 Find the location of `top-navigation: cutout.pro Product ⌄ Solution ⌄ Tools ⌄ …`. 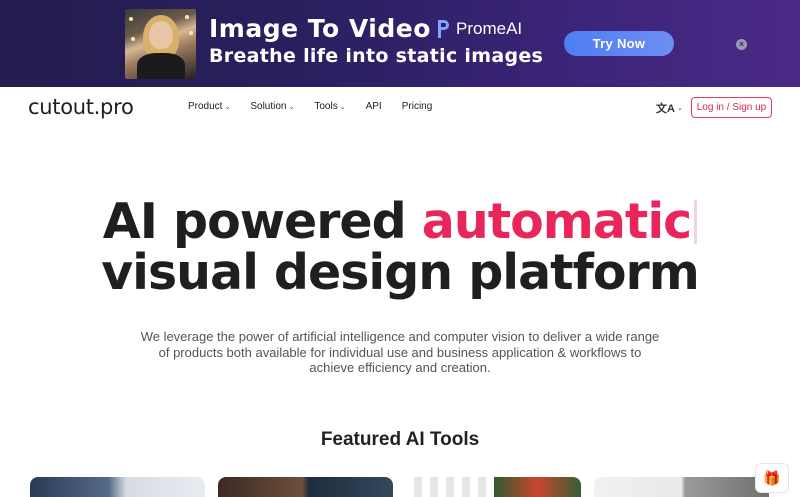

top-navigation: cutout.pro Product ⌄ Solution ⌄ Tools ⌄ … is located at coordinates (400, 107).